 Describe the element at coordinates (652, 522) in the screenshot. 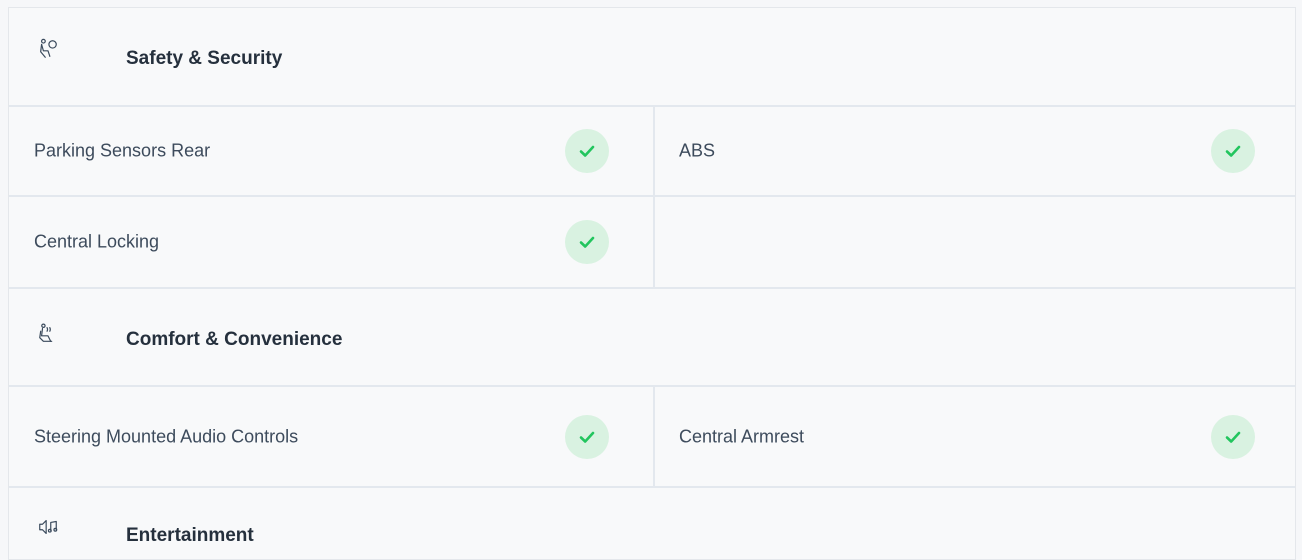

I see `section-header-entertainment: Entertainment` at that location.